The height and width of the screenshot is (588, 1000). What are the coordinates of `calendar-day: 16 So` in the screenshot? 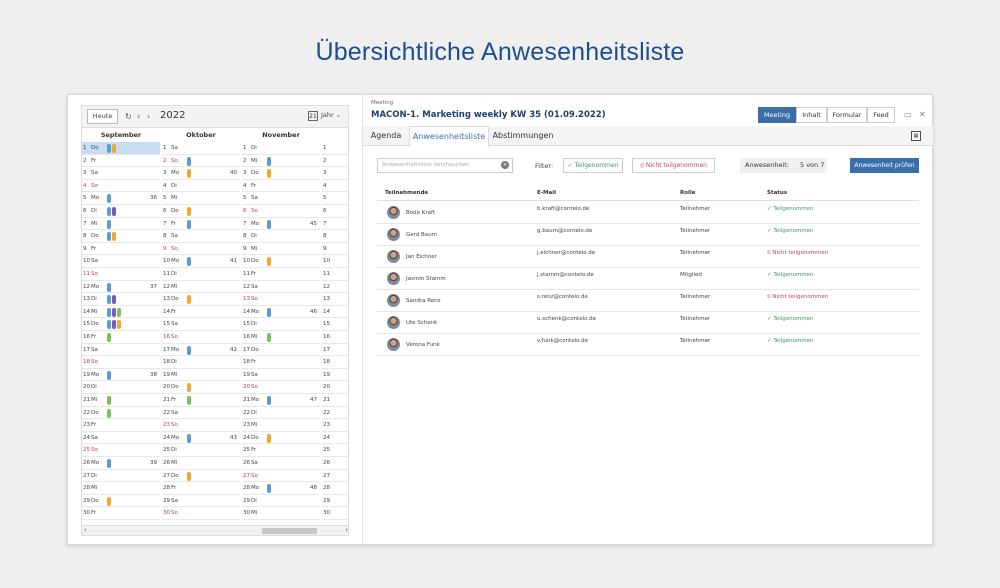 It's located at (201, 337).